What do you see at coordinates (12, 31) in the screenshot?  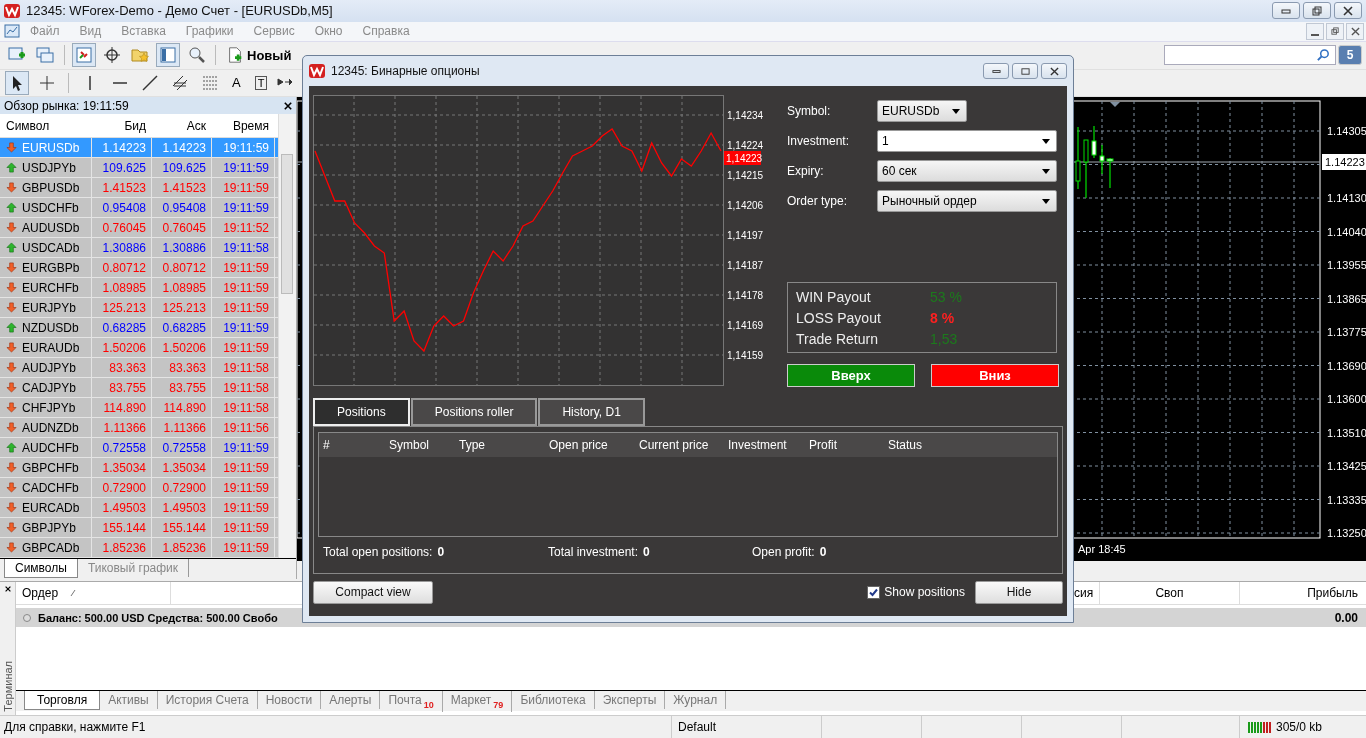 I see `chart-window-icon` at bounding box center [12, 31].